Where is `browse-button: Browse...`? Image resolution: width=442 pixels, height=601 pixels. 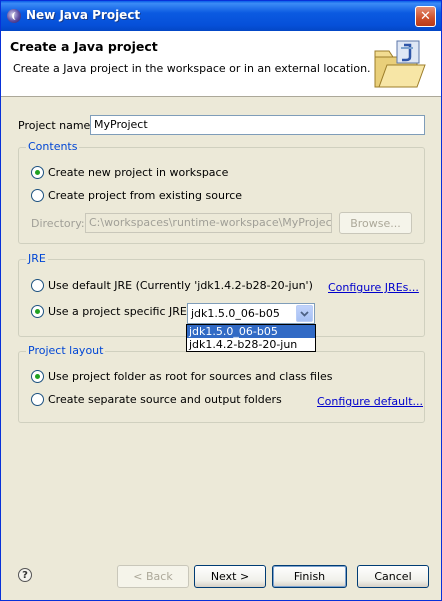
browse-button: Browse... is located at coordinates (375, 223).